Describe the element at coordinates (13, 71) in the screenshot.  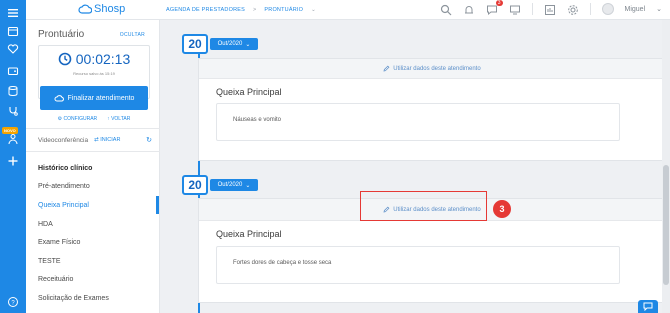
I see `wallet-icon` at that location.